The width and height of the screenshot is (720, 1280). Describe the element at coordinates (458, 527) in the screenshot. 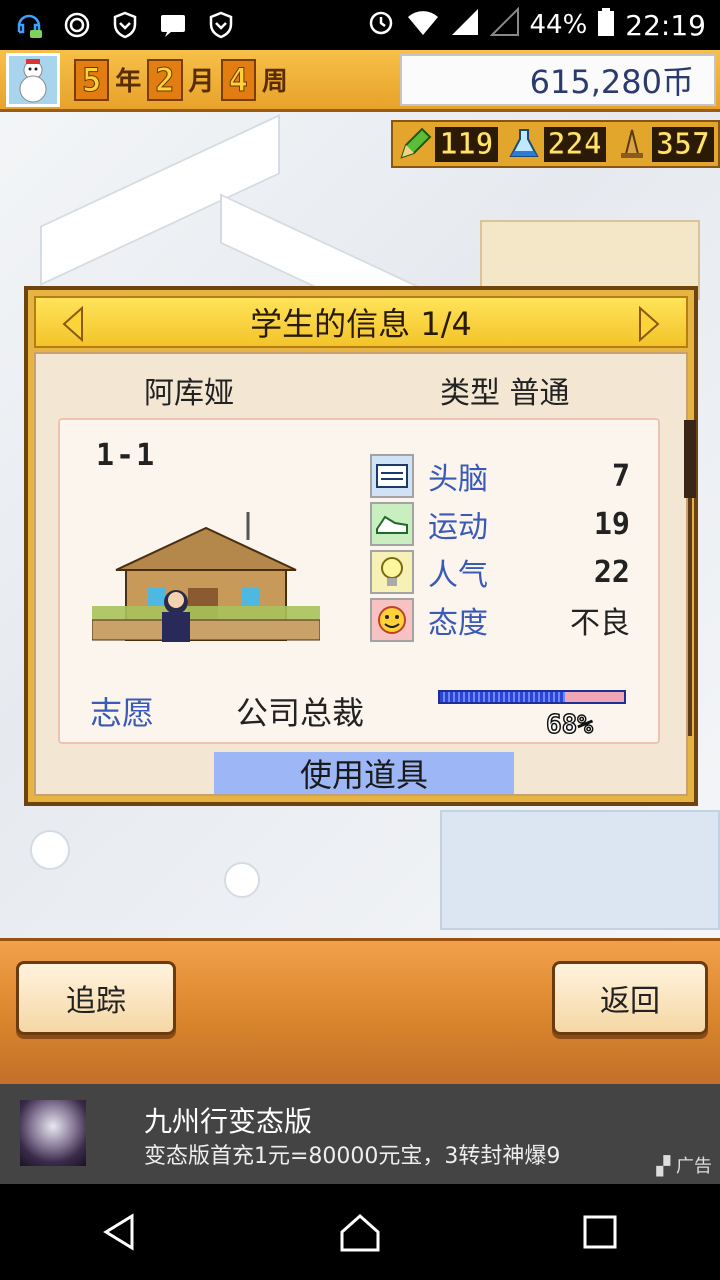

I see `stat-label: 运动` at that location.